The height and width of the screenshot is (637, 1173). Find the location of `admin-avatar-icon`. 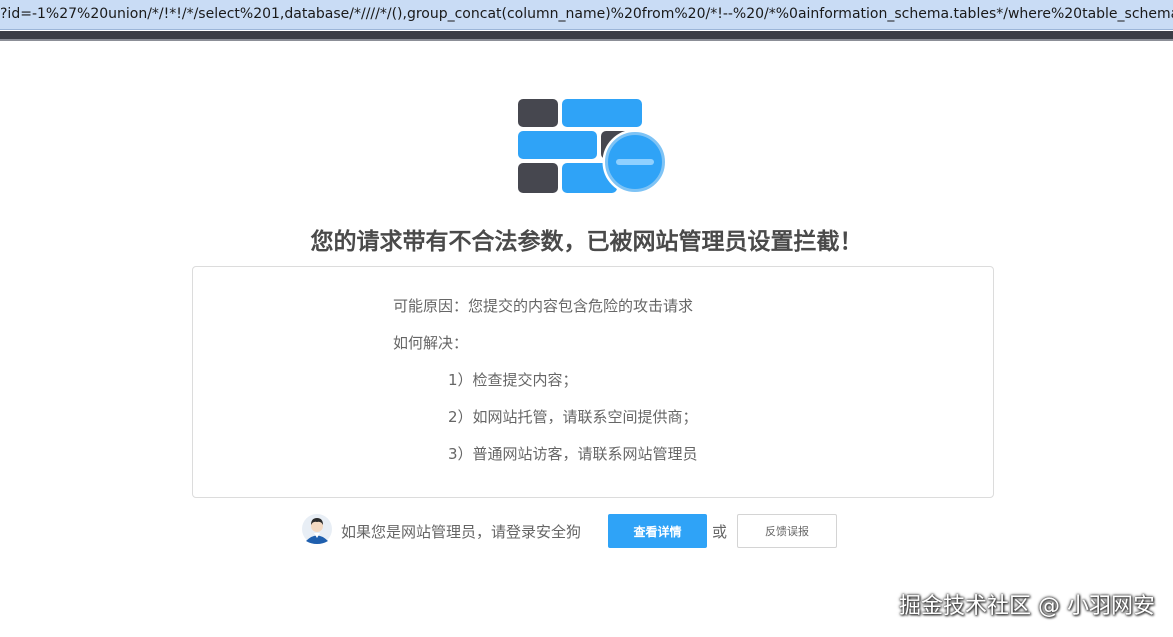

admin-avatar-icon is located at coordinates (317, 529).